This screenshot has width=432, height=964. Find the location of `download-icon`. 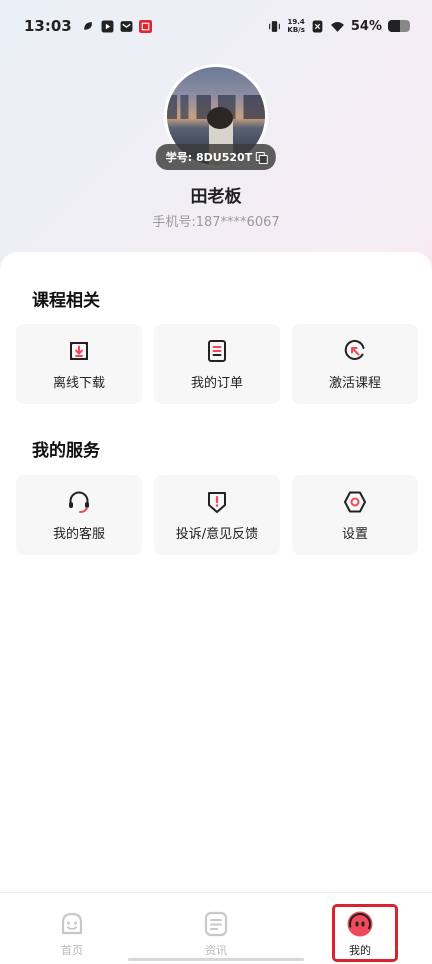

download-icon is located at coordinates (79, 350).